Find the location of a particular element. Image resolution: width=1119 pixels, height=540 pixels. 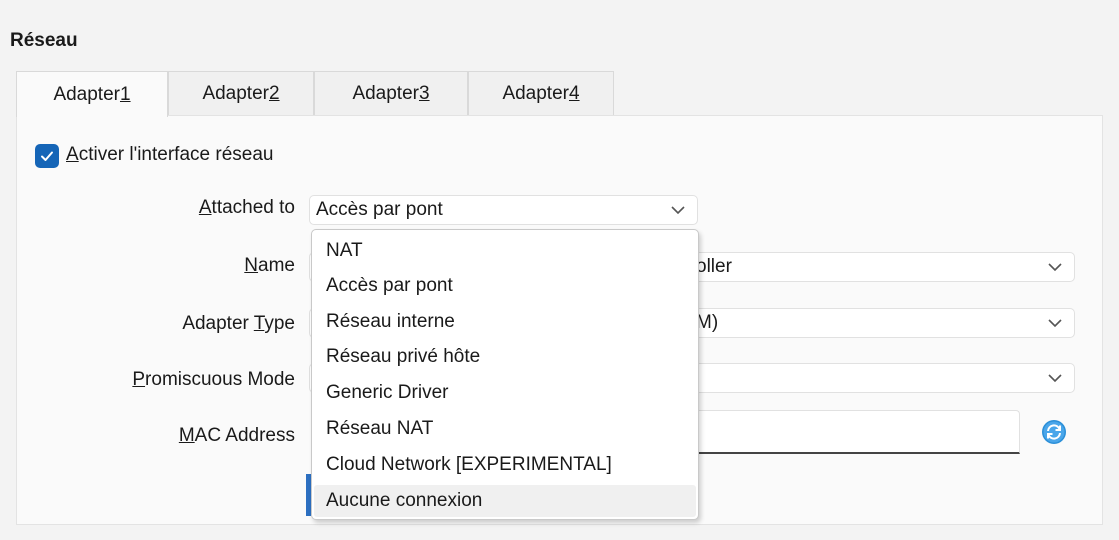

label-text: ype is located at coordinates (279, 323).